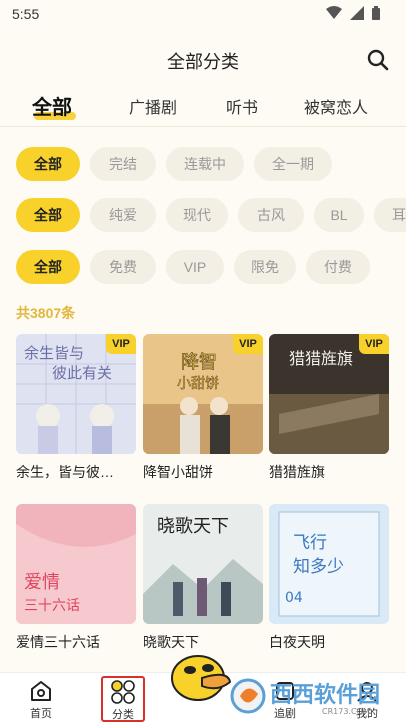 The height and width of the screenshot is (722, 406). I want to click on audio-card: 晓歌天下 晓歌天下, so click(203, 578).